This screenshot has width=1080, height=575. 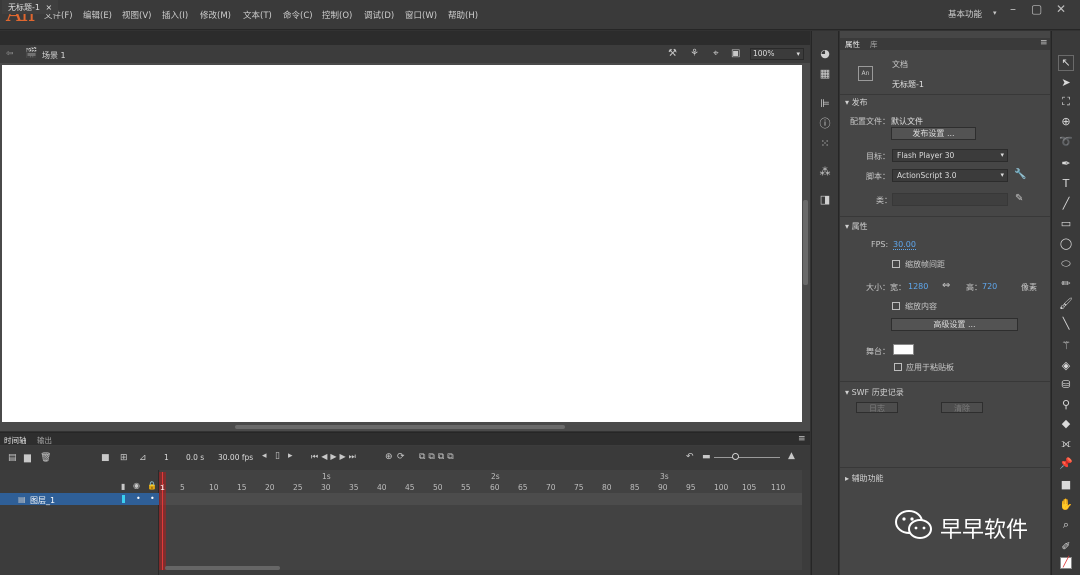 I want to click on highlight-layers-icon: ▮, so click(x=123, y=486).